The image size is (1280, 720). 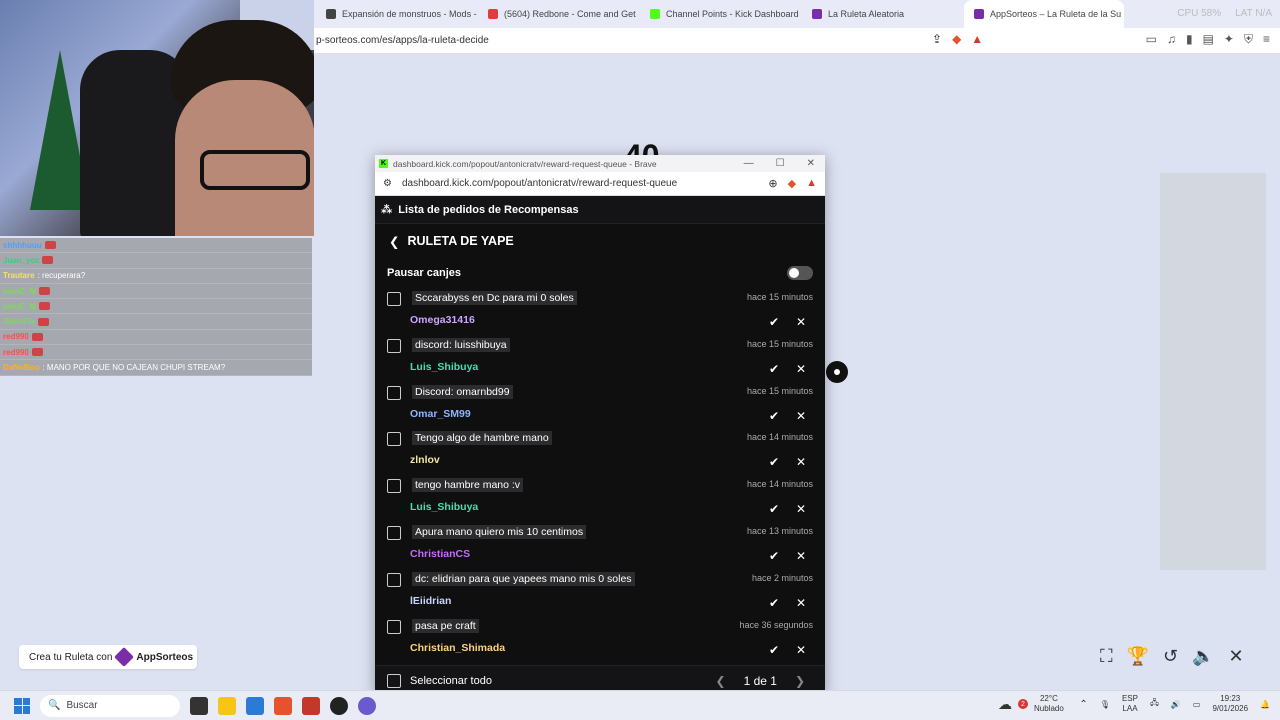 I want to click on app-purple-icon, so click(x=367, y=705).